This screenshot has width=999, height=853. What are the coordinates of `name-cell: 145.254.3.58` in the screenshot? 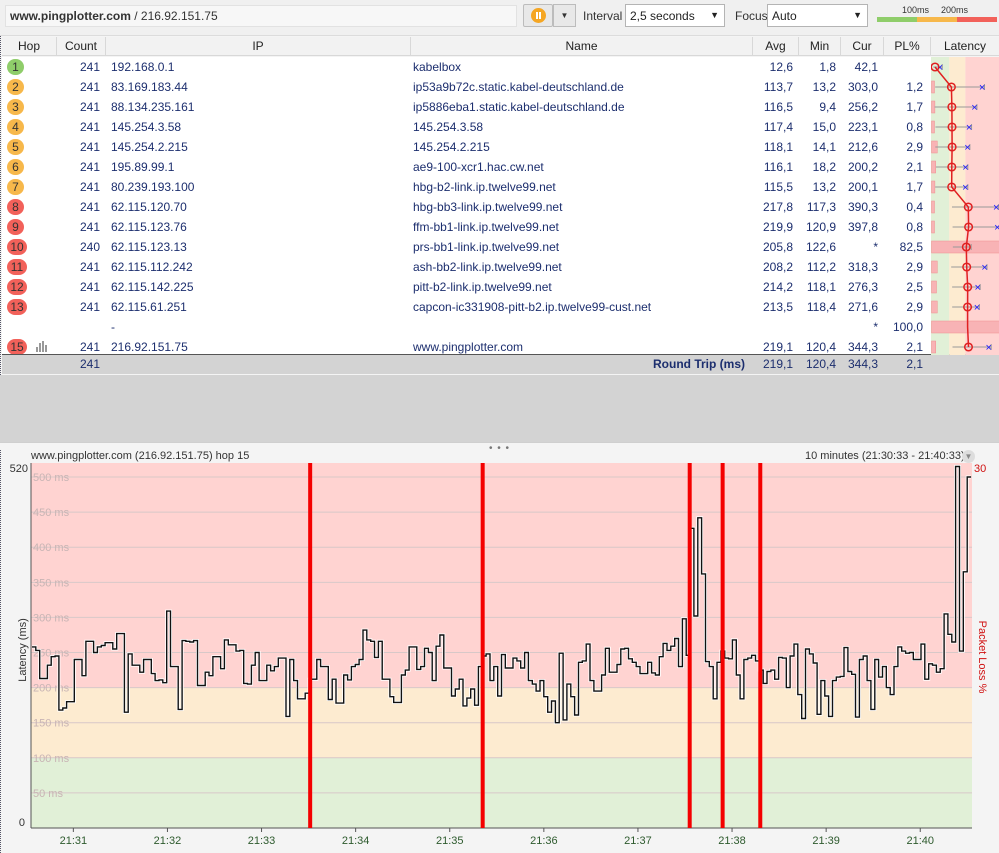 It's located at (448, 127).